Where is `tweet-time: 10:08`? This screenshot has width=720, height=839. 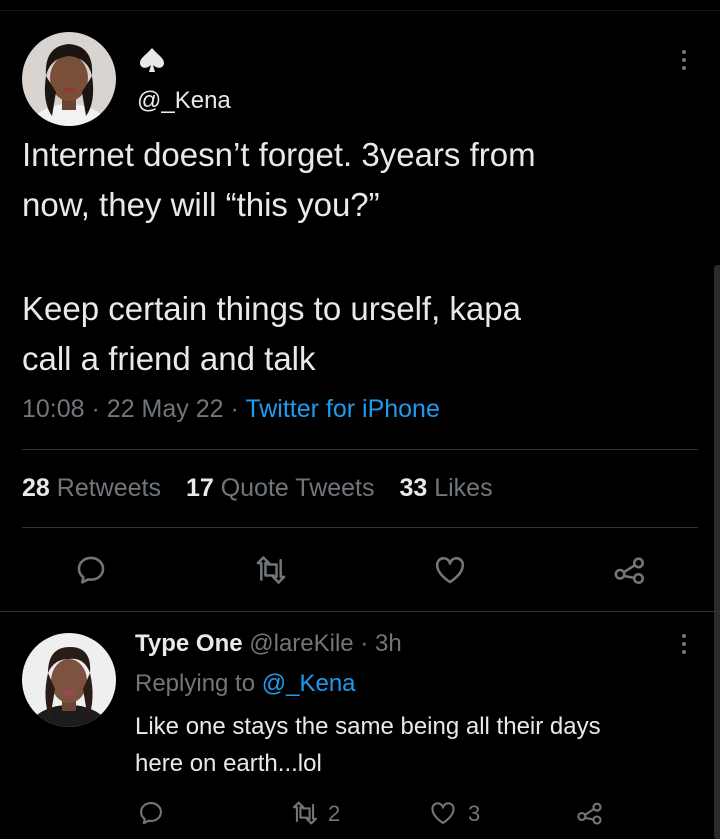 tweet-time: 10:08 is located at coordinates (53, 409).